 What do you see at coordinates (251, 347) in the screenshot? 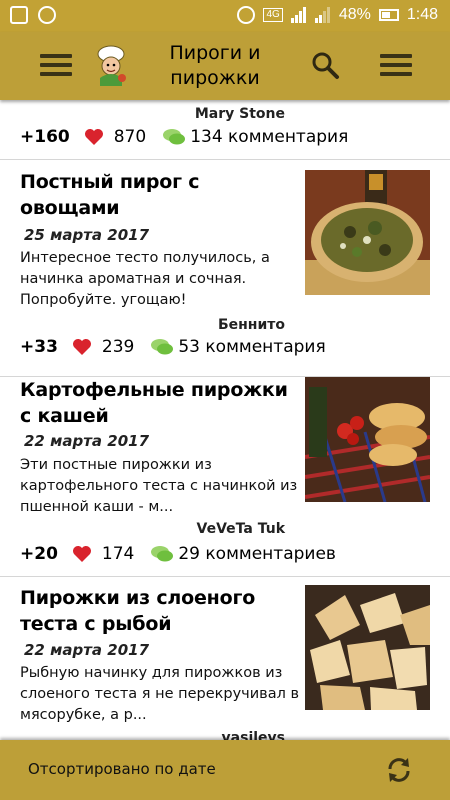
I see `comments-count: 53 комментария` at bounding box center [251, 347].